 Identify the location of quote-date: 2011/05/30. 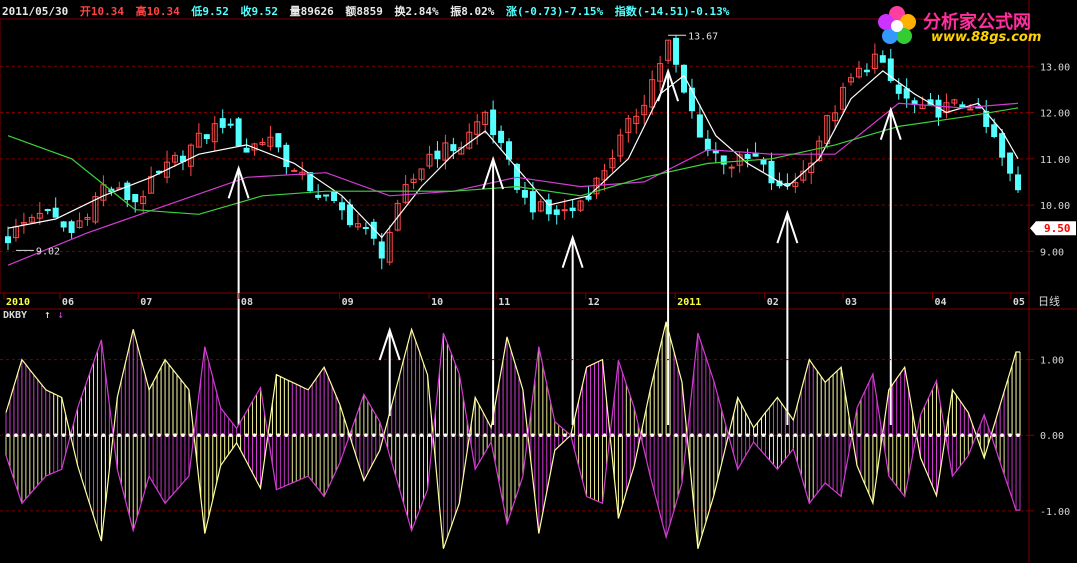
(35, 11).